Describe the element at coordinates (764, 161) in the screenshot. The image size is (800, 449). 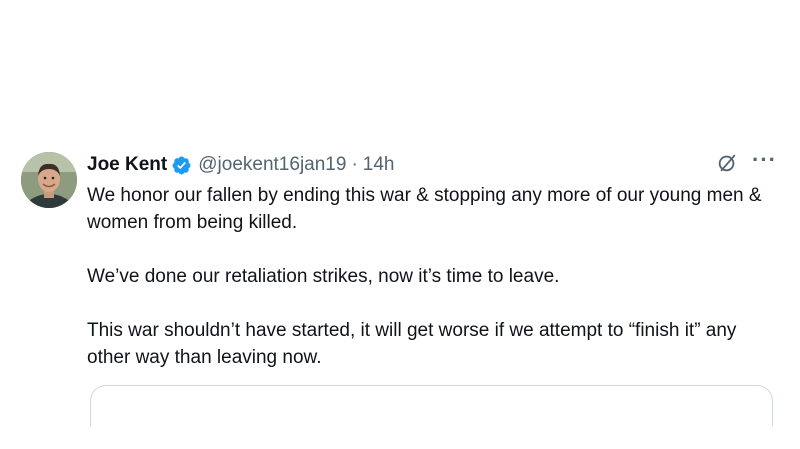
I see `more-options-icon: ···` at that location.